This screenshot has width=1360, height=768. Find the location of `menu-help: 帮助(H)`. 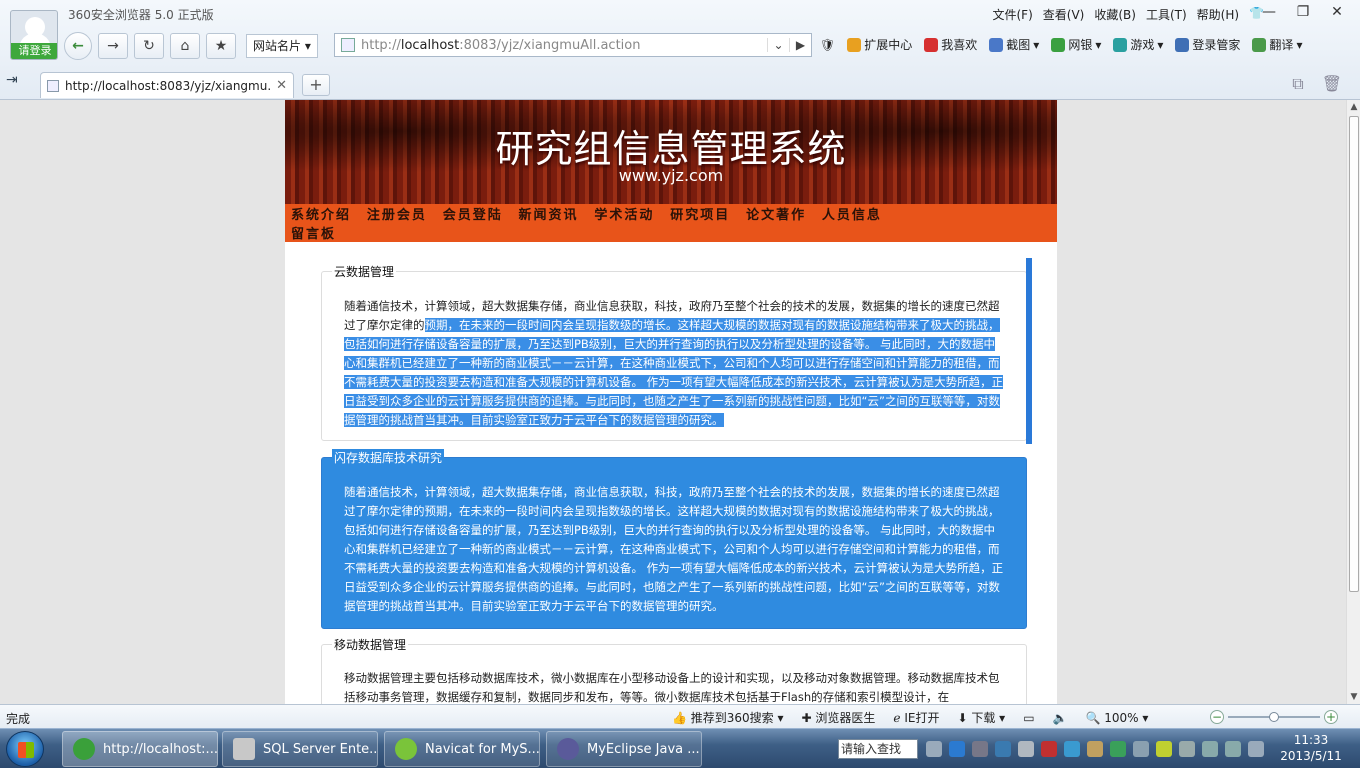

menu-help: 帮助(H) is located at coordinates (1218, 14).